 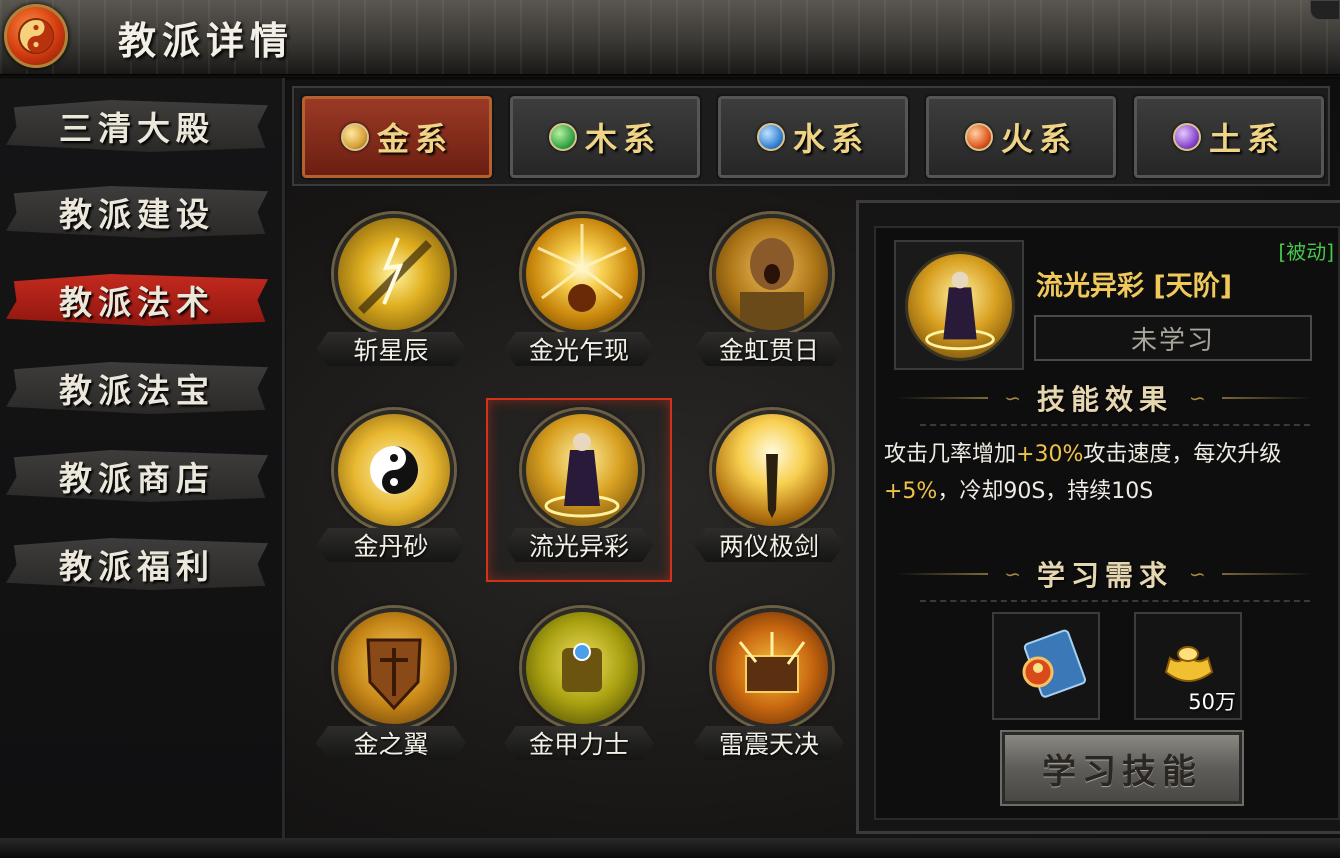 What do you see at coordinates (1038, 139) in the screenshot?
I see `tab-label: 火系` at bounding box center [1038, 139].